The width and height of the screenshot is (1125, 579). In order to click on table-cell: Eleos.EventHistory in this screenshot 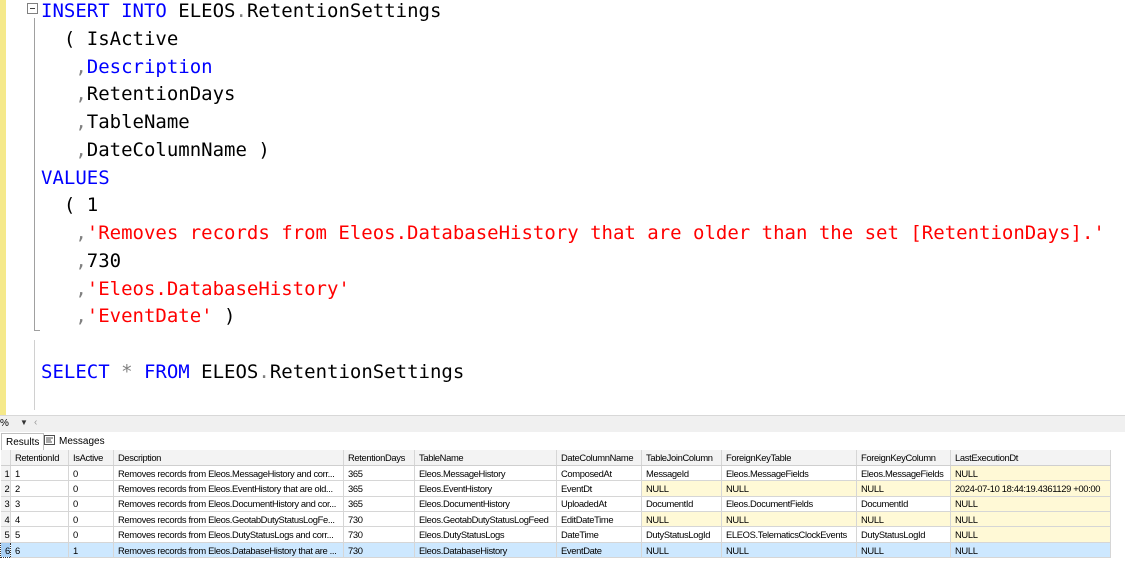, I will do `click(485, 488)`.